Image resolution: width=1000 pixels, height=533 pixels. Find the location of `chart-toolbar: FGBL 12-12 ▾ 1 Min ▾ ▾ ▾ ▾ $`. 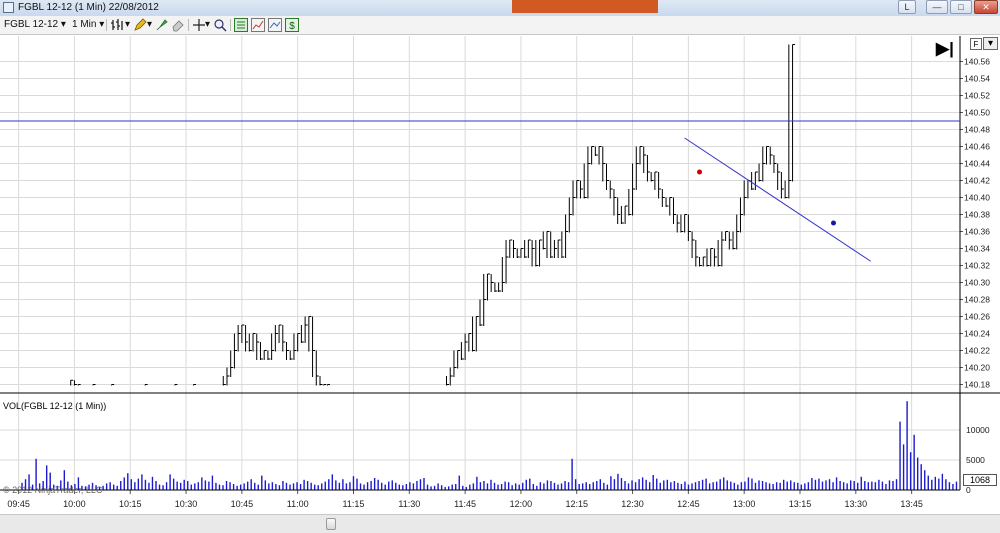

chart-toolbar: FGBL 12-12 ▾ 1 Min ▾ ▾ ▾ ▾ $ is located at coordinates (500, 25).